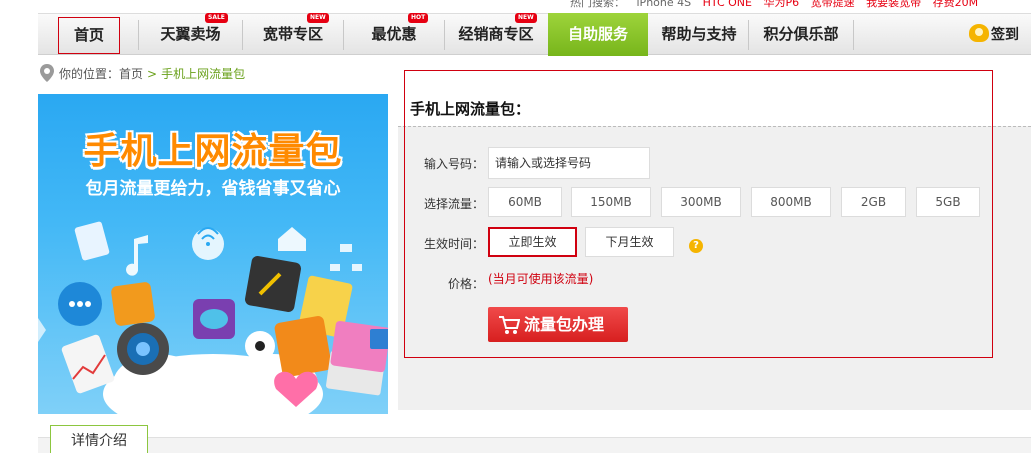  I want to click on traffic-option-150mb: 150MB, so click(611, 202).